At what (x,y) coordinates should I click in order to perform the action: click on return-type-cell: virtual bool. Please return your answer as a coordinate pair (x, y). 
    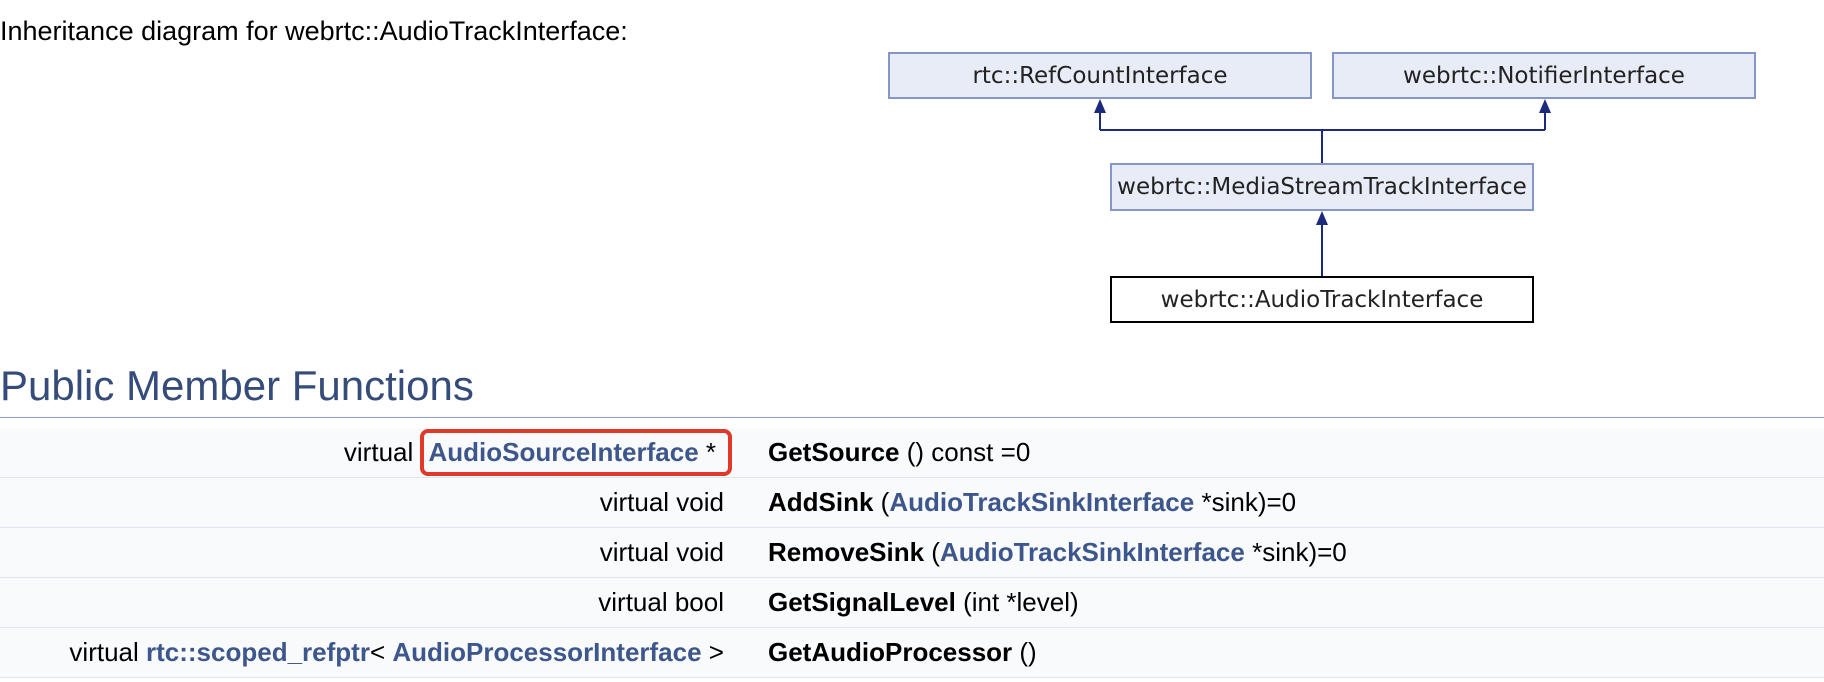
    Looking at the image, I should click on (373, 602).